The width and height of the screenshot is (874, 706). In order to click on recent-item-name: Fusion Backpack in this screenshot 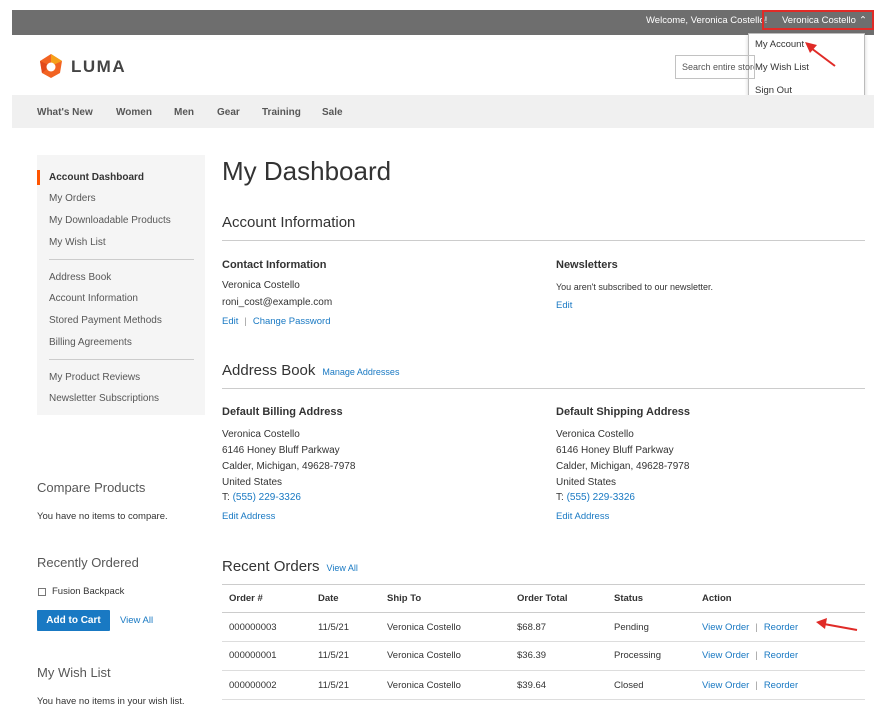, I will do `click(88, 591)`.